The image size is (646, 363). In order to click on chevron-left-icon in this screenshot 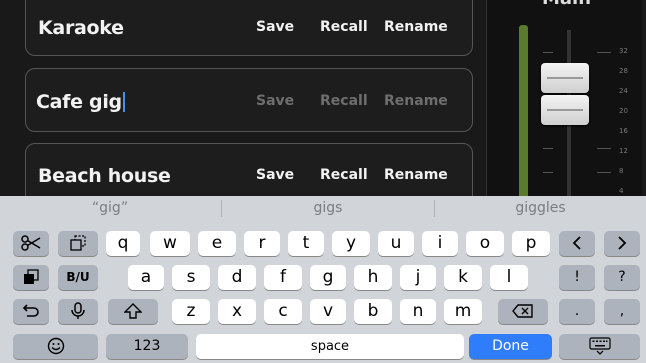, I will do `click(576, 243)`.